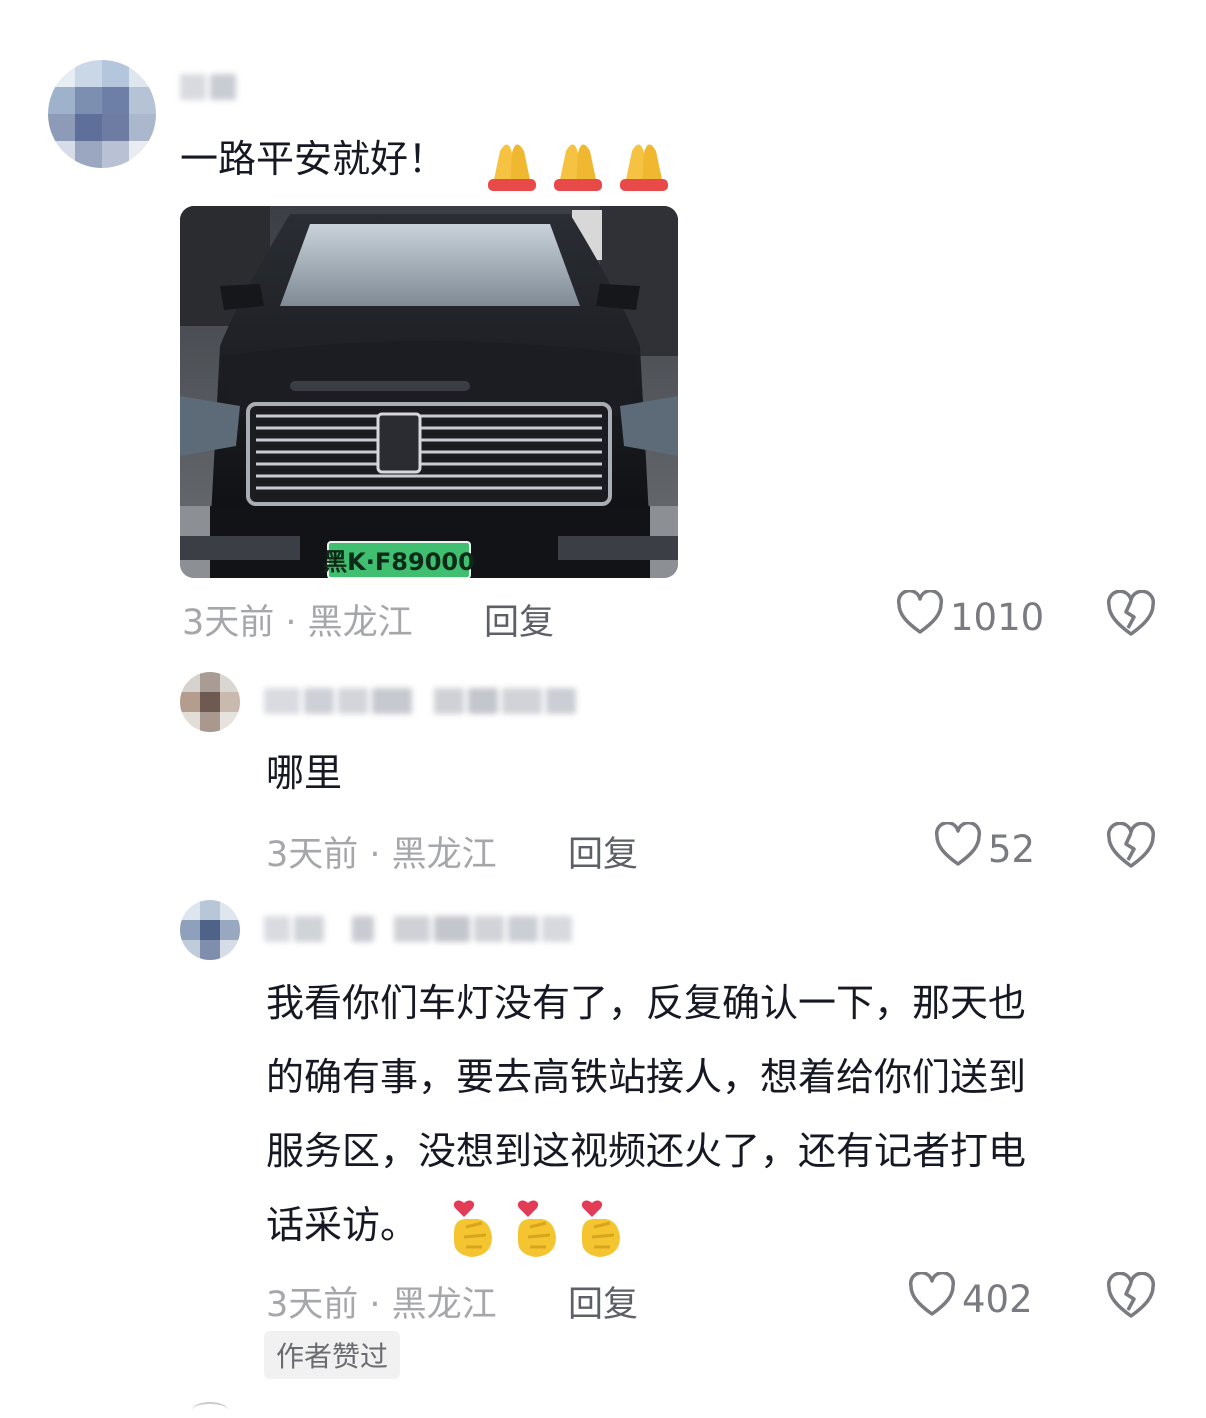  What do you see at coordinates (997, 617) in the screenshot?
I see `like-count: 1010` at bounding box center [997, 617].